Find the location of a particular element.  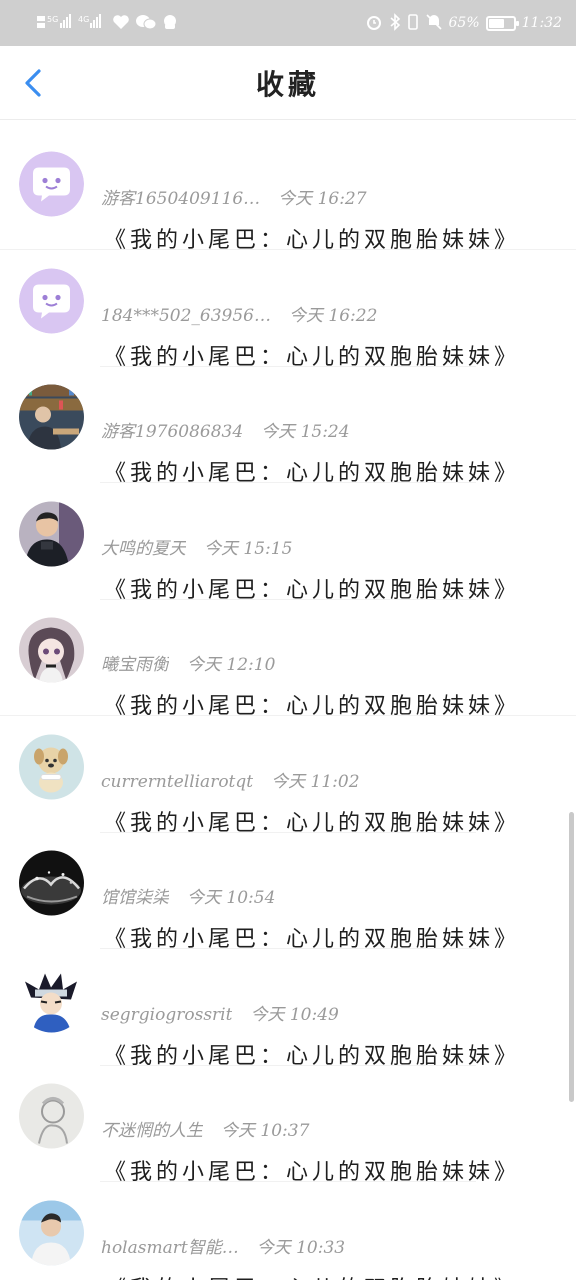

wechat-icon is located at coordinates (146, 23).